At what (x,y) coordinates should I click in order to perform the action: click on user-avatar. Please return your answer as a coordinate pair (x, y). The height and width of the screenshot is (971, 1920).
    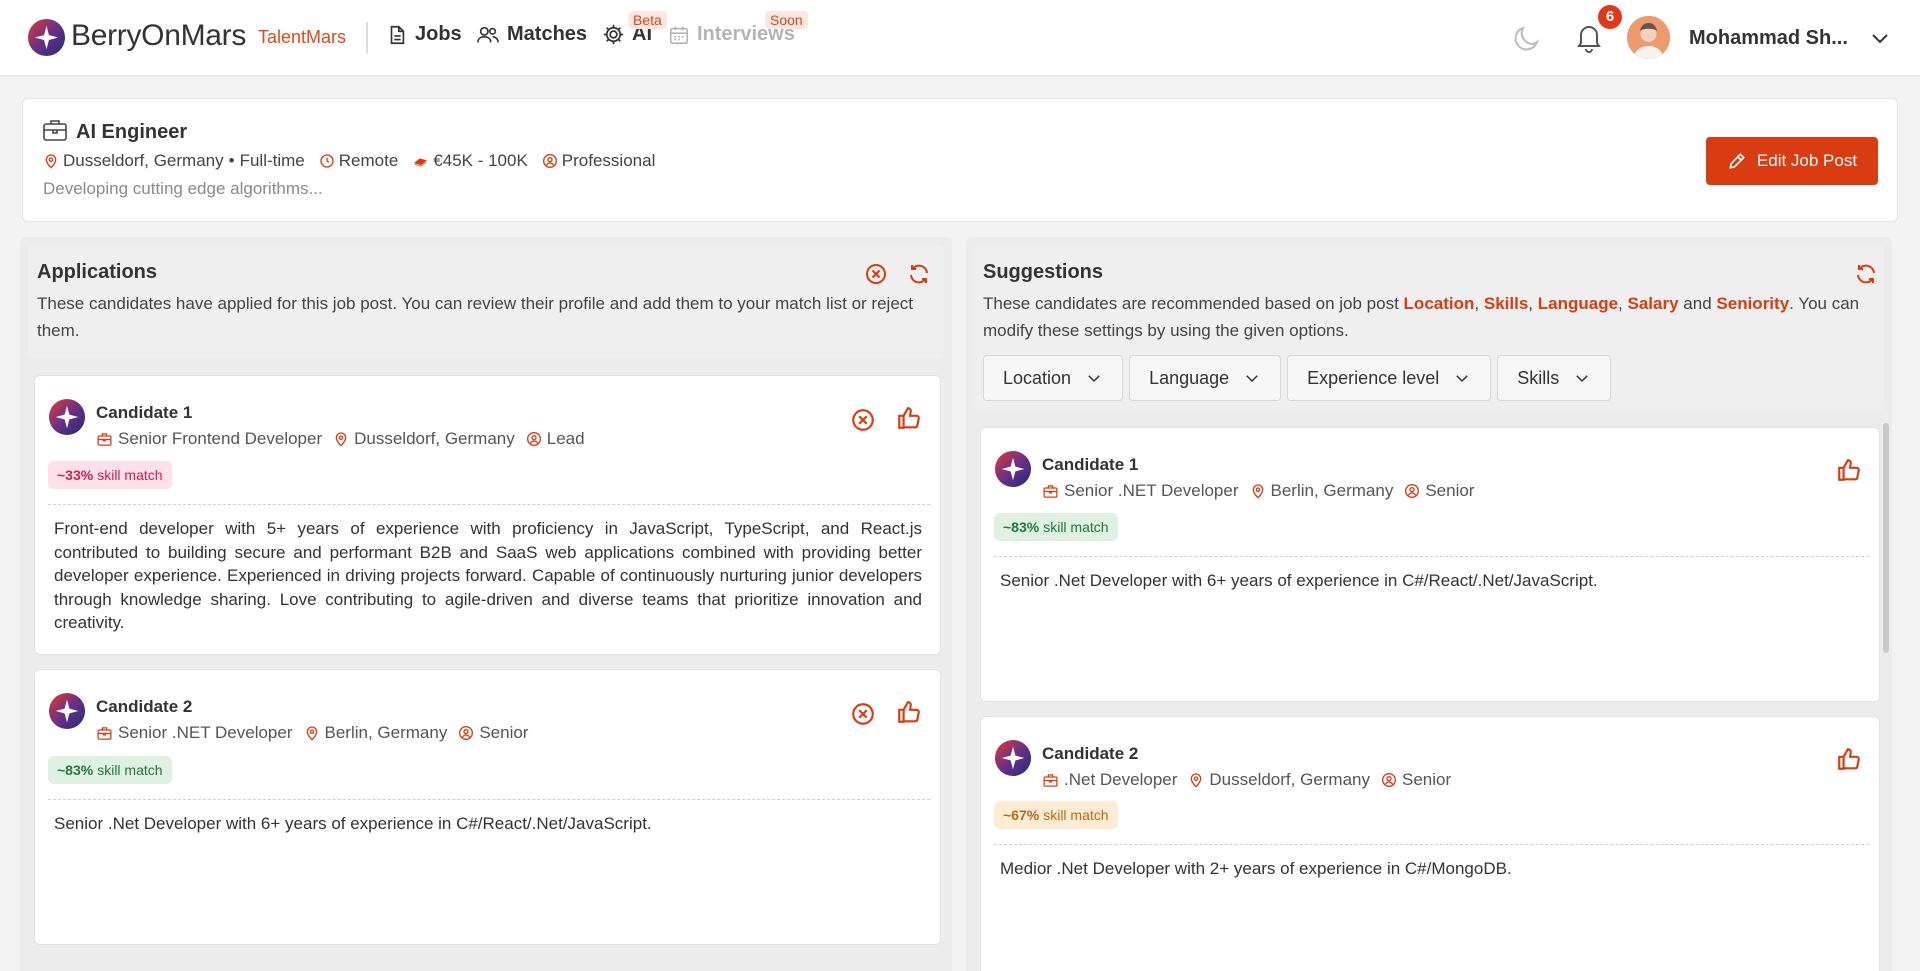
    Looking at the image, I should click on (1648, 37).